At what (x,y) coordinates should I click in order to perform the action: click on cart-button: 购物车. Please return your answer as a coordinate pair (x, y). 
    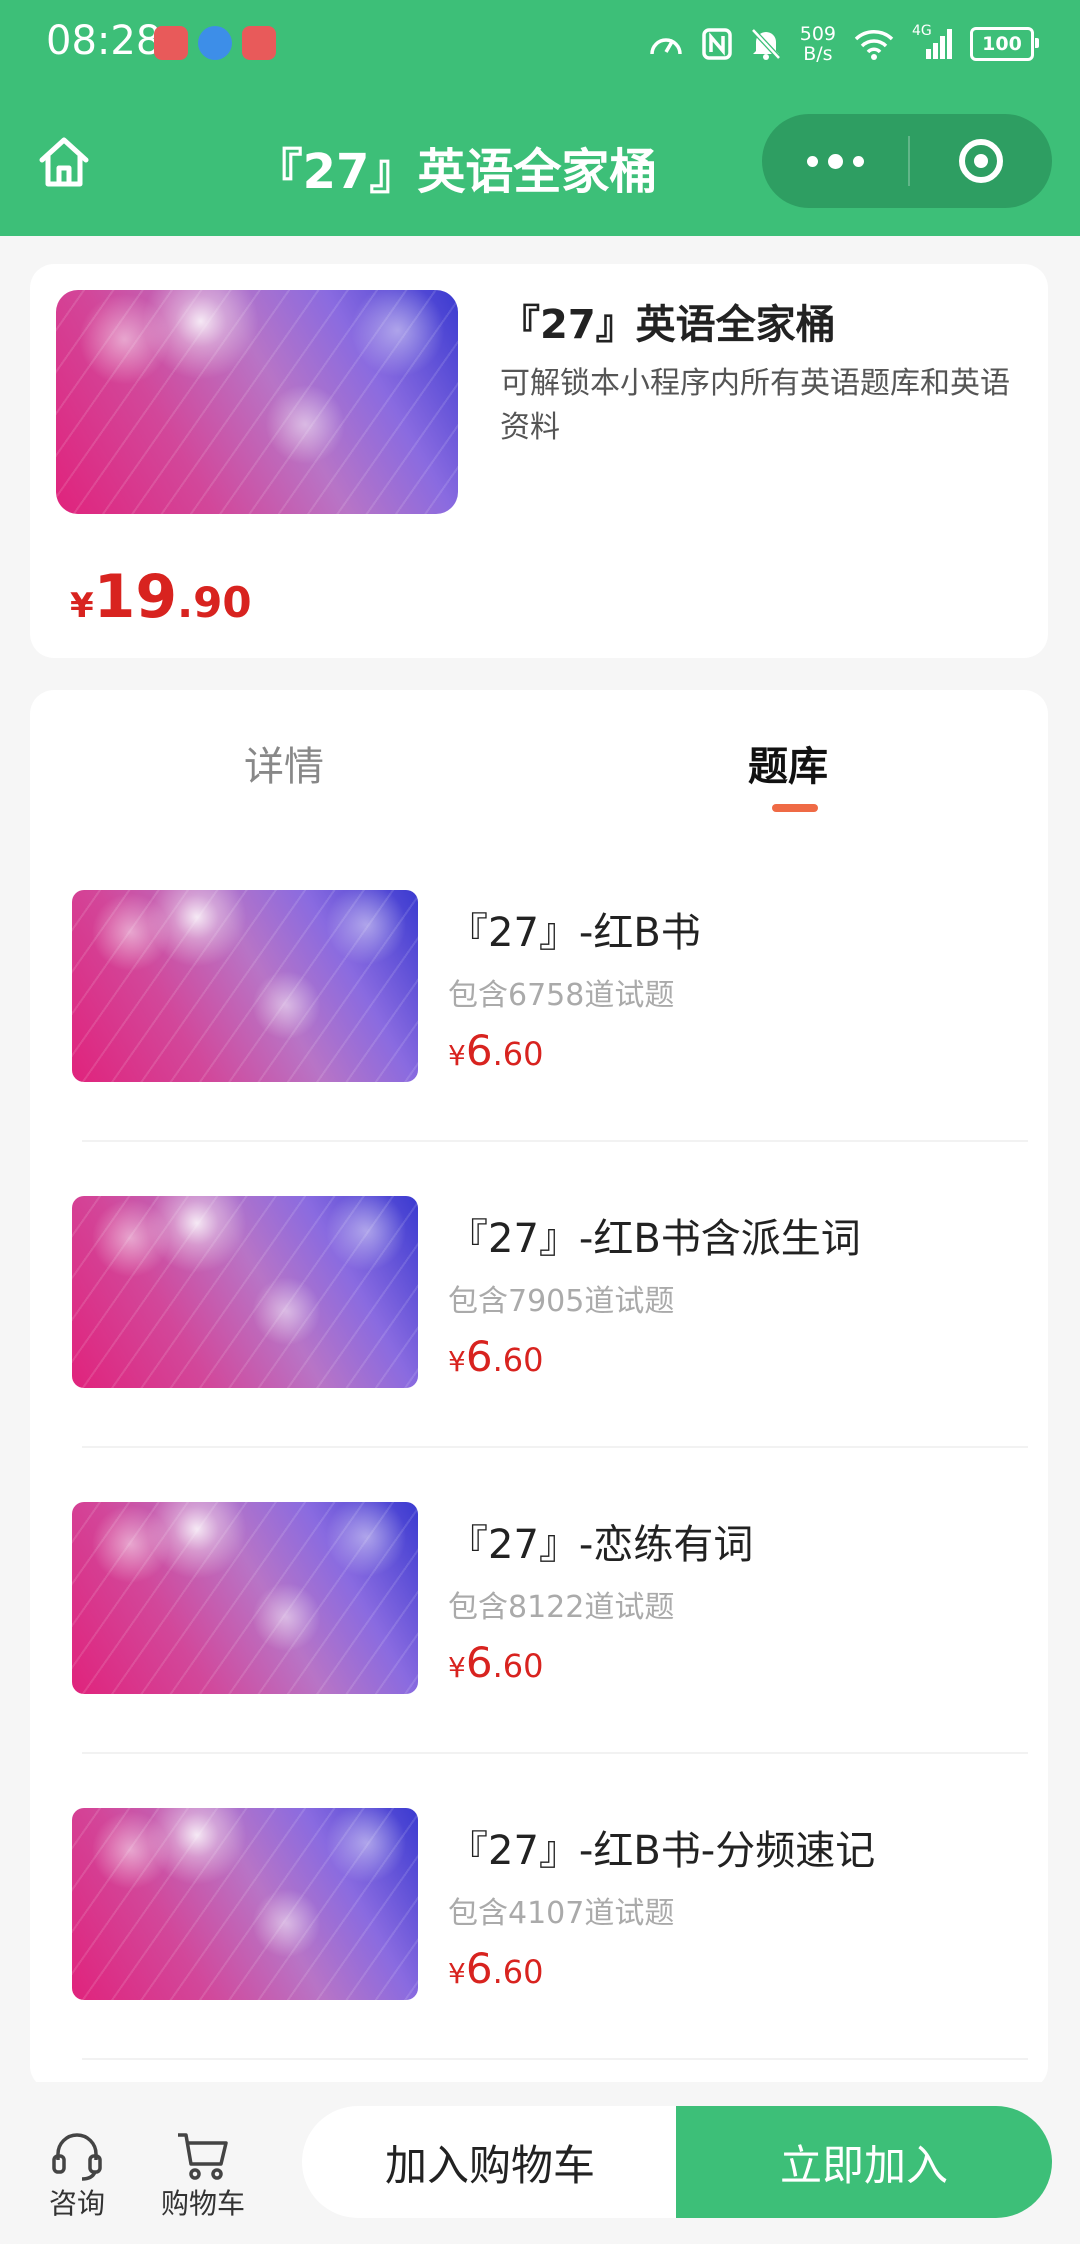
    Looking at the image, I should click on (203, 2172).